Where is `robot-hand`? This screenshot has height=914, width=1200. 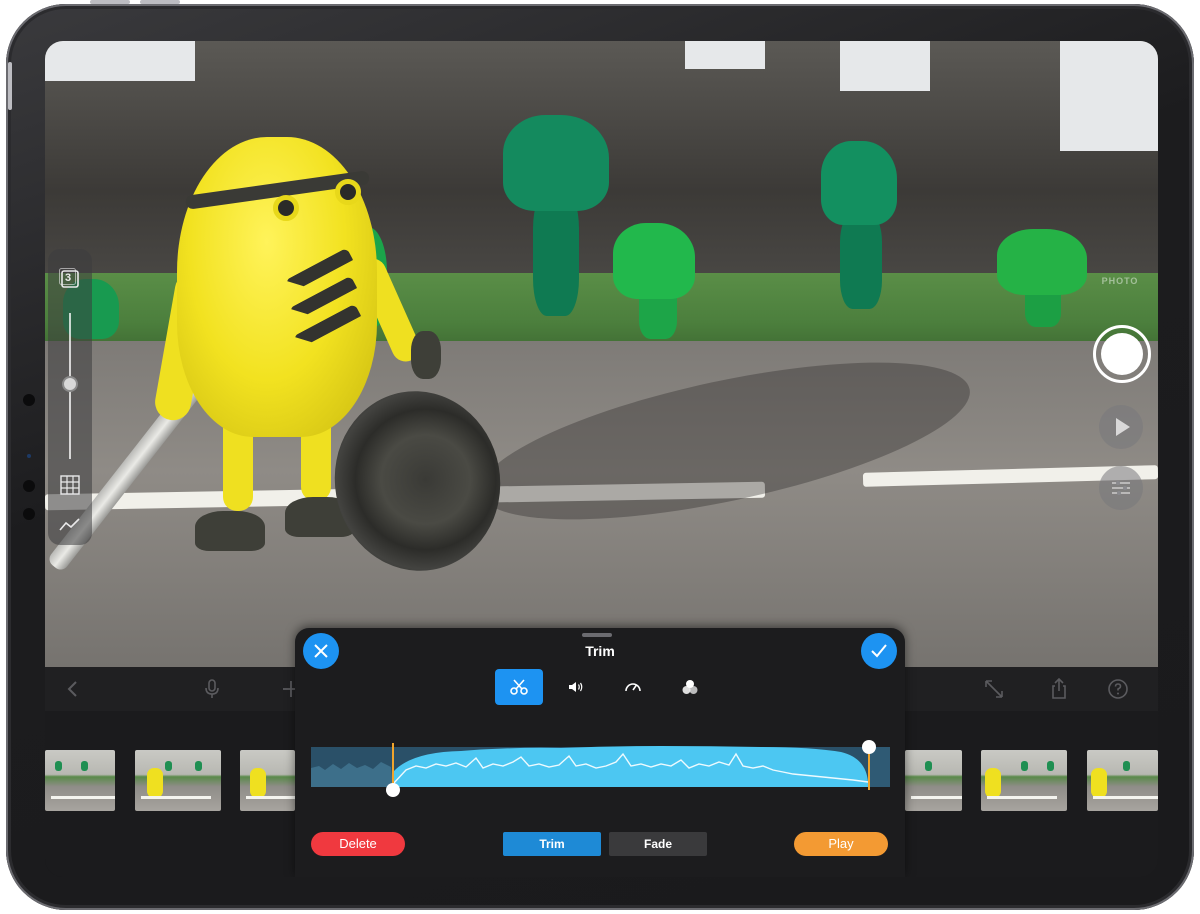 robot-hand is located at coordinates (426, 355).